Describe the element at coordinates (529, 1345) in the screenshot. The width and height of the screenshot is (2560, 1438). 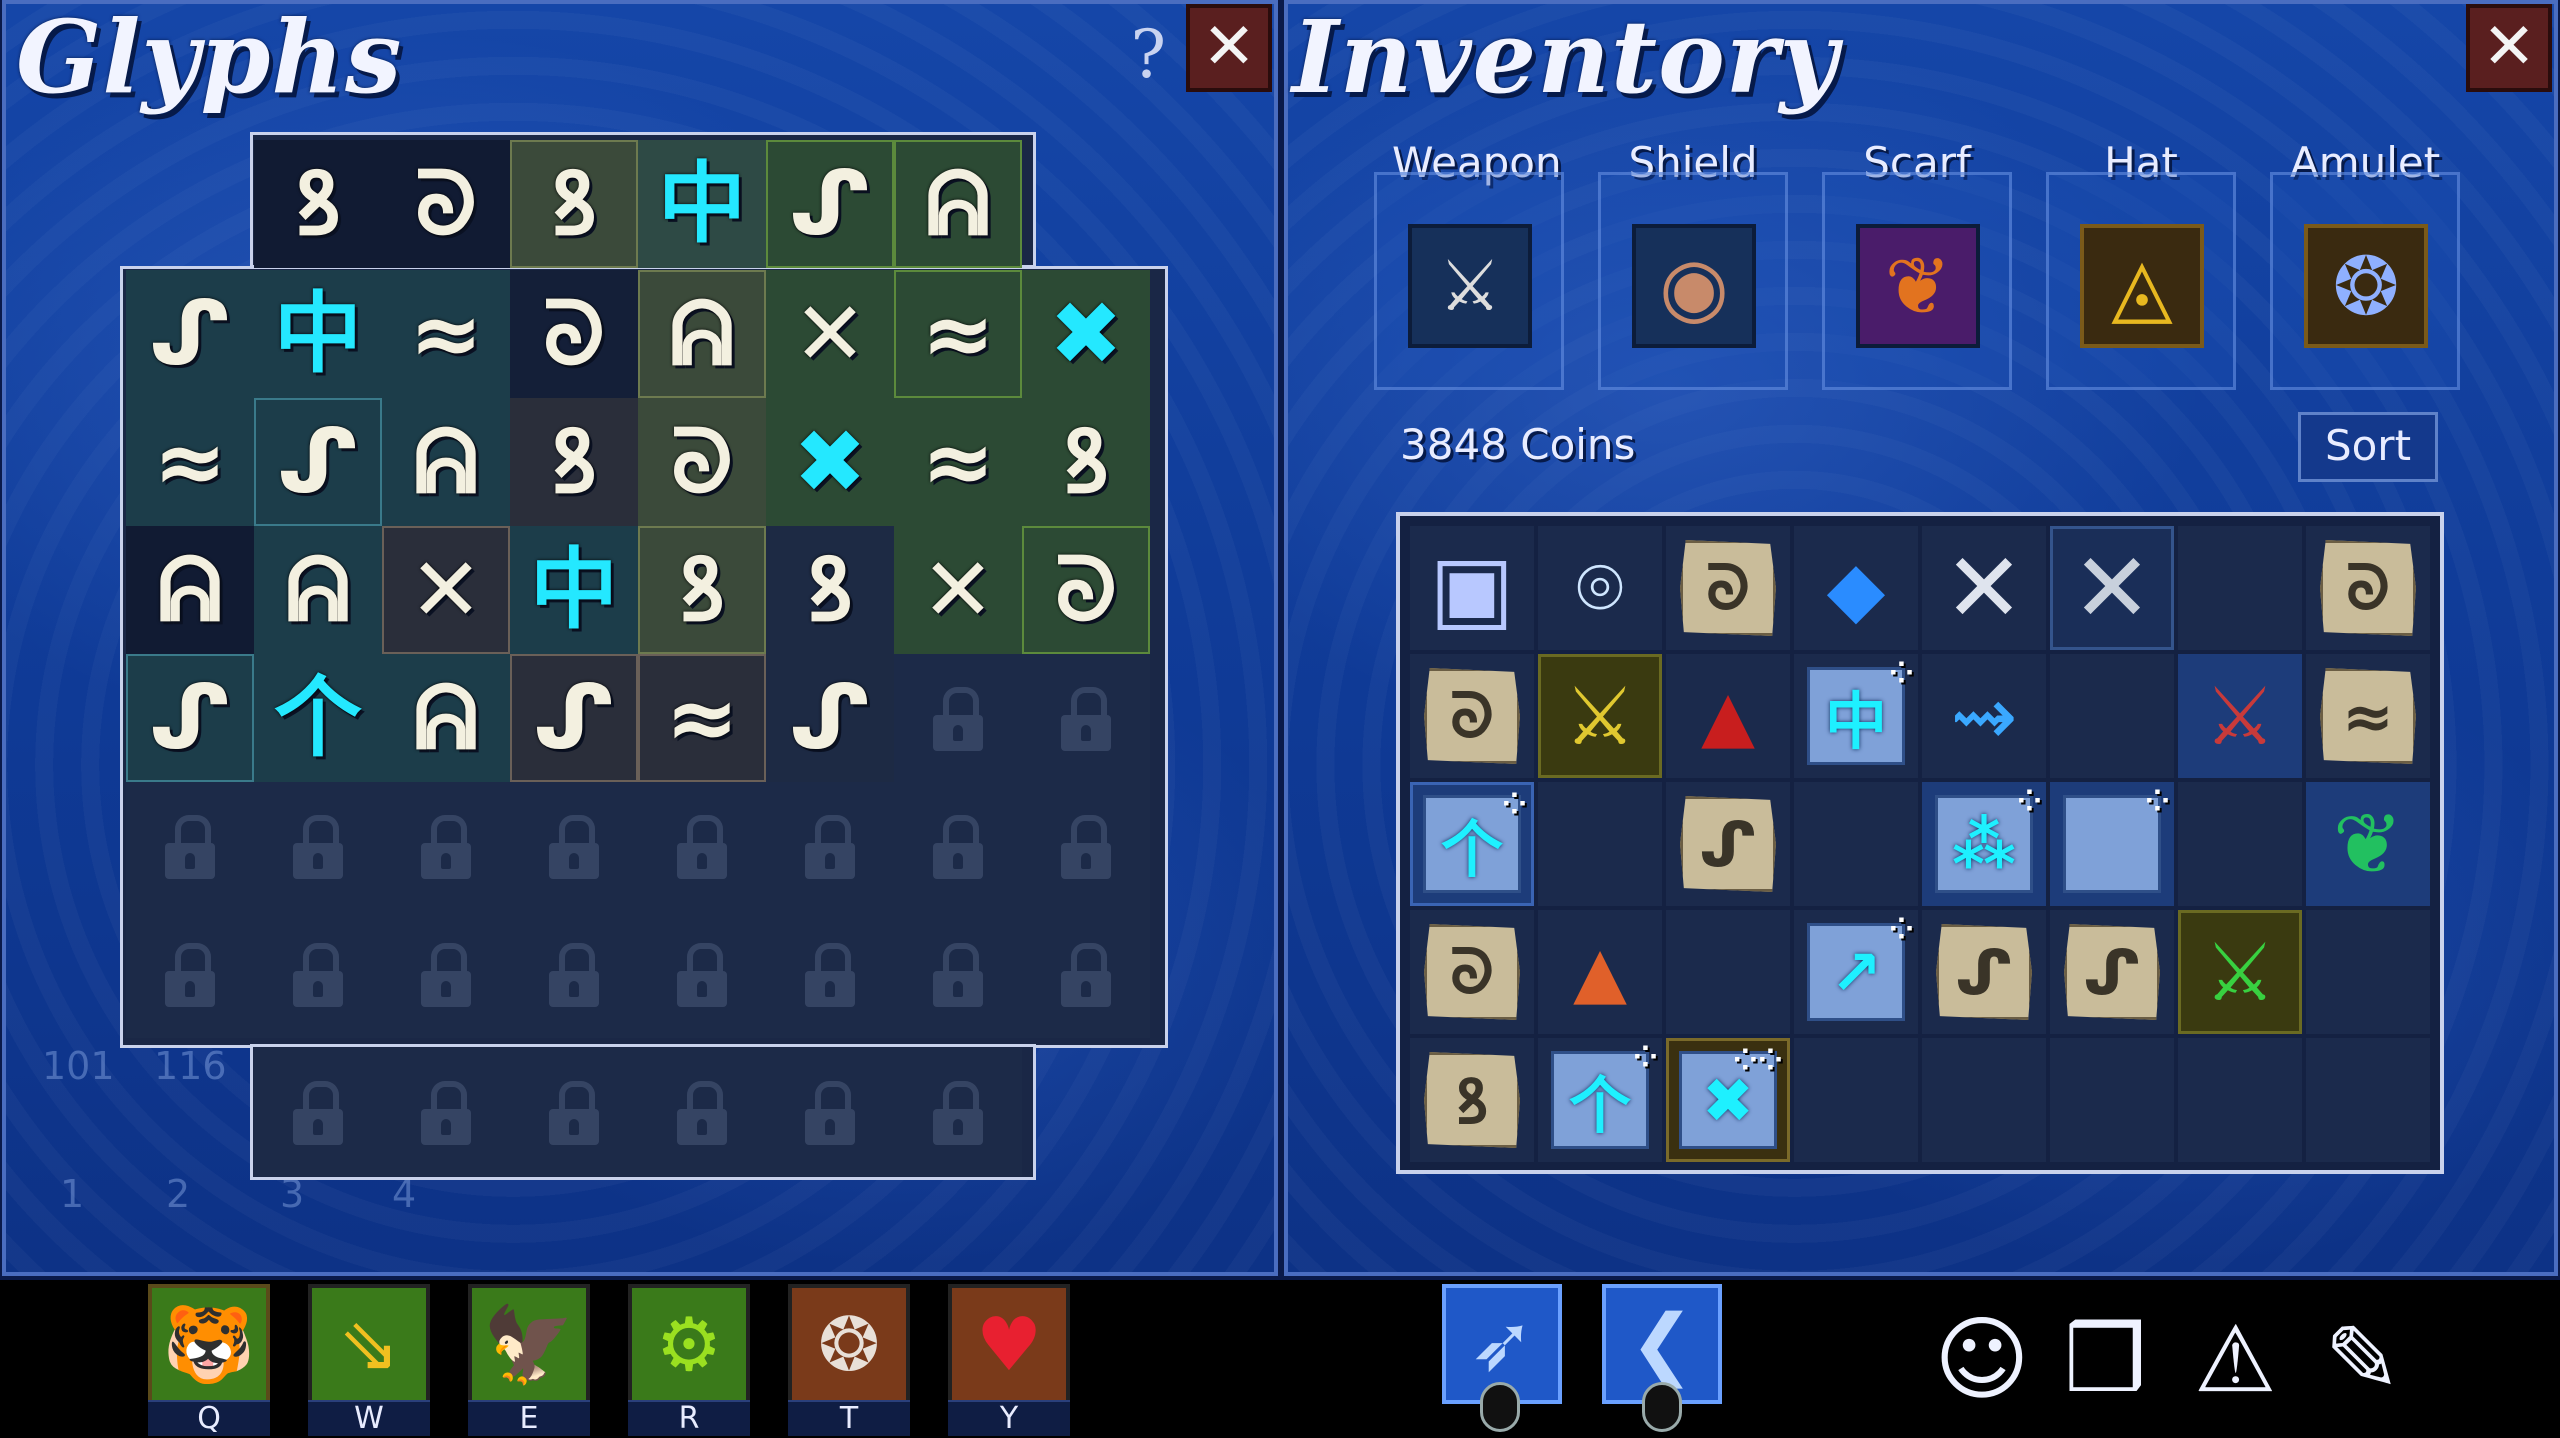
I see `skill-e: 🦅` at that location.